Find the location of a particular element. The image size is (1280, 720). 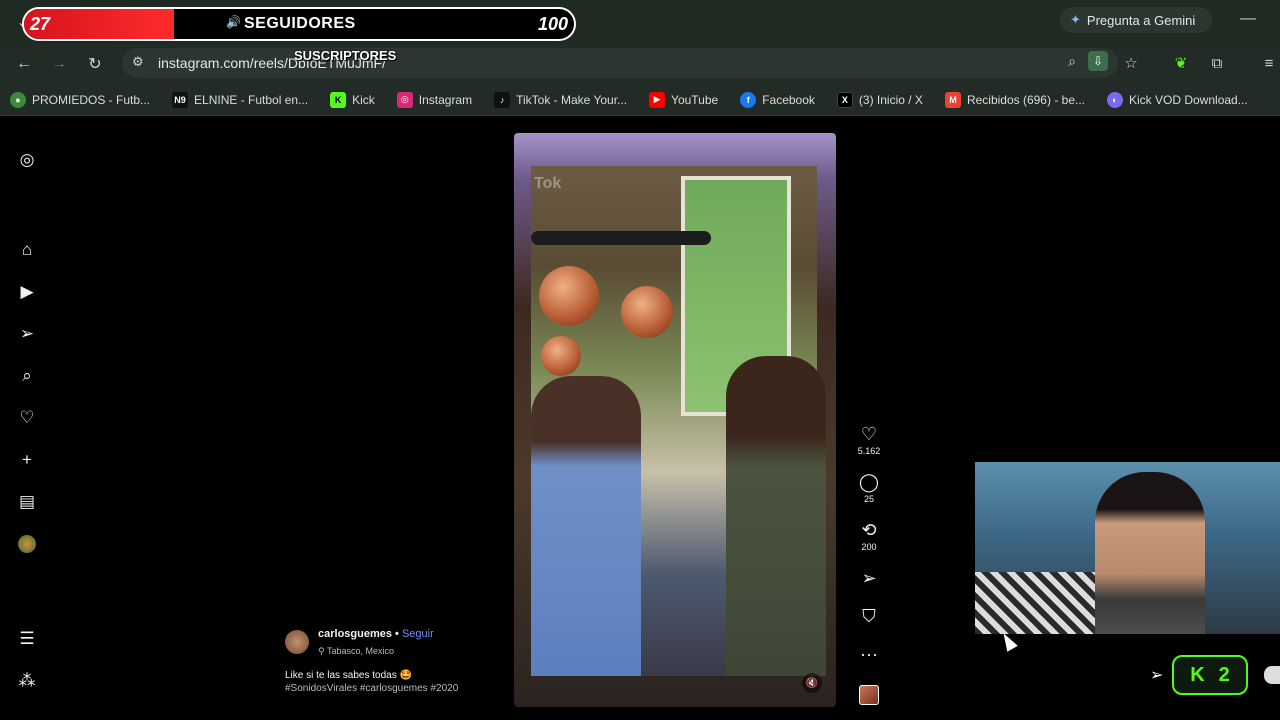

bookmark-instagram: ◎ Instagram is located at coordinates (434, 99).